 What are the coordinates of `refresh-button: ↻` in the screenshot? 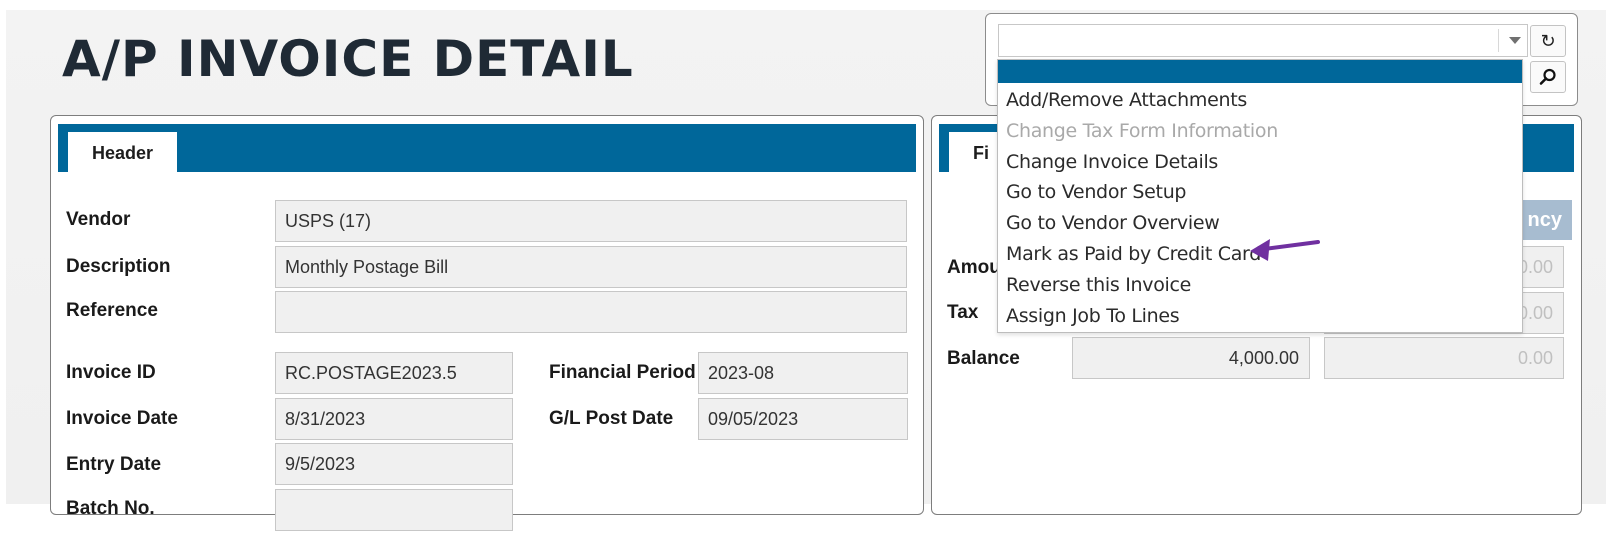 It's located at (1548, 41).